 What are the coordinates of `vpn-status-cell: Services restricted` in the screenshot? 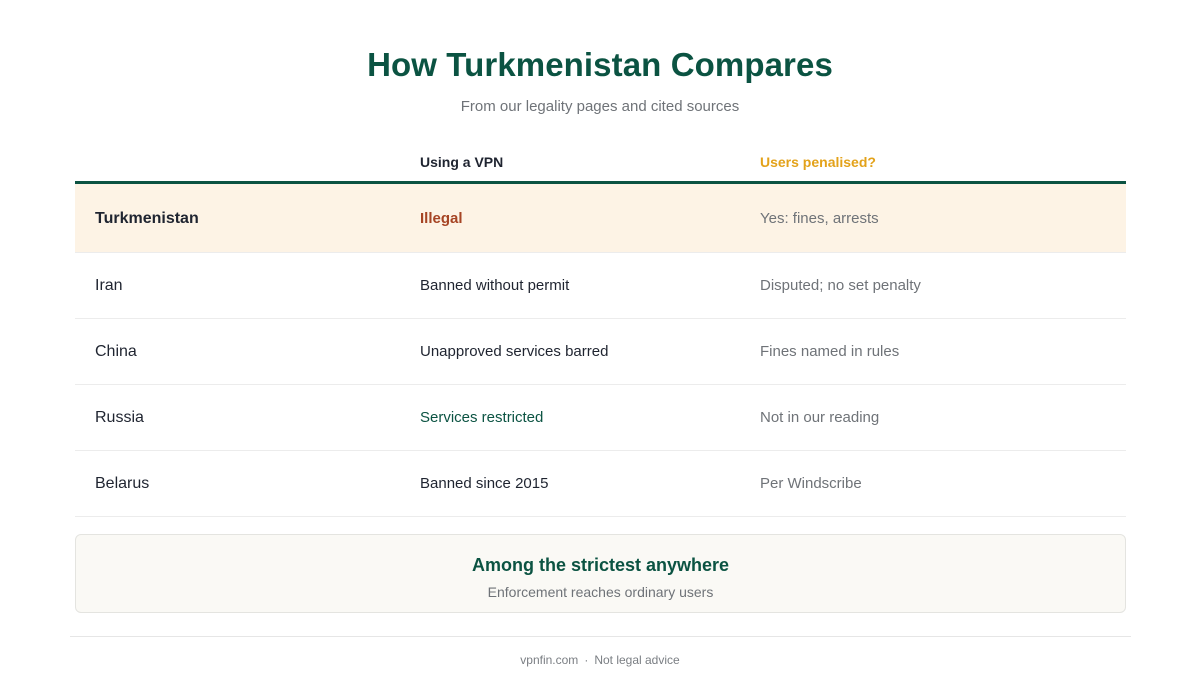 It's located at (482, 417).